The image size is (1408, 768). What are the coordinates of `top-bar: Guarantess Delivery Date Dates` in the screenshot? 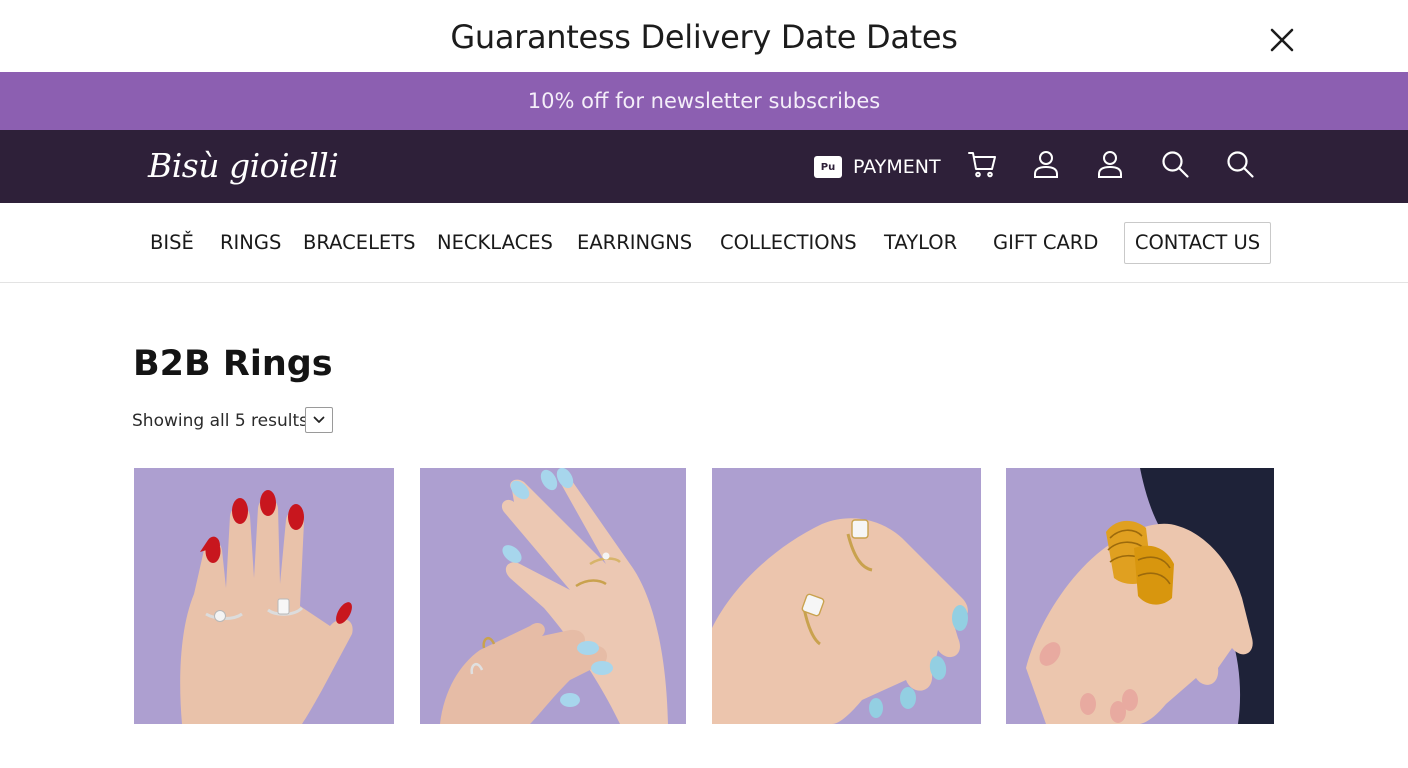 It's located at (704, 36).